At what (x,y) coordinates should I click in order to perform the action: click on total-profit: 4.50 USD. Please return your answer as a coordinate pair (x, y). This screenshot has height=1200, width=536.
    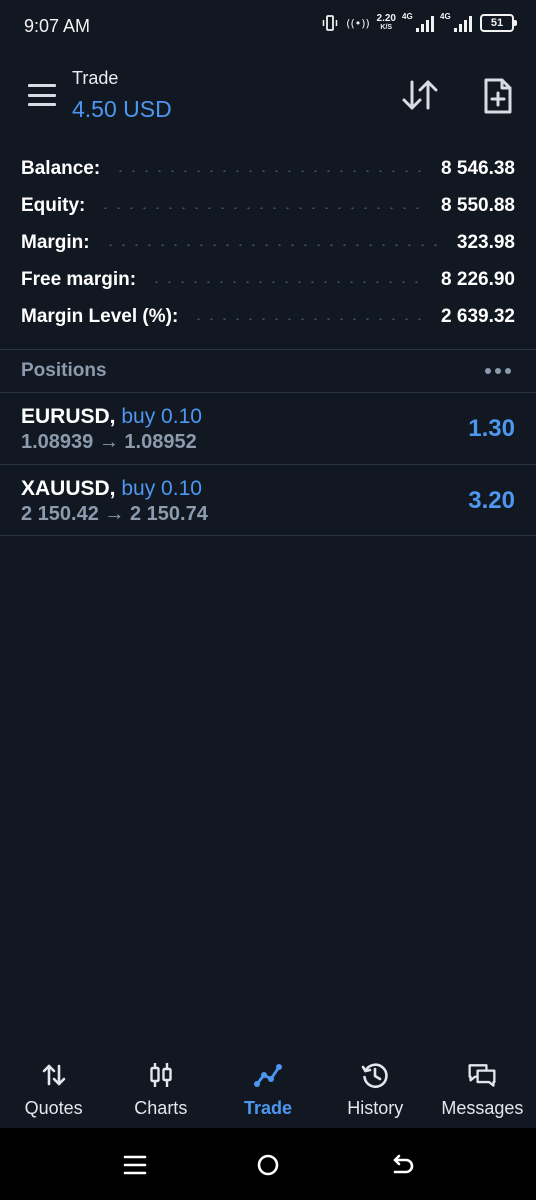
    Looking at the image, I should click on (122, 109).